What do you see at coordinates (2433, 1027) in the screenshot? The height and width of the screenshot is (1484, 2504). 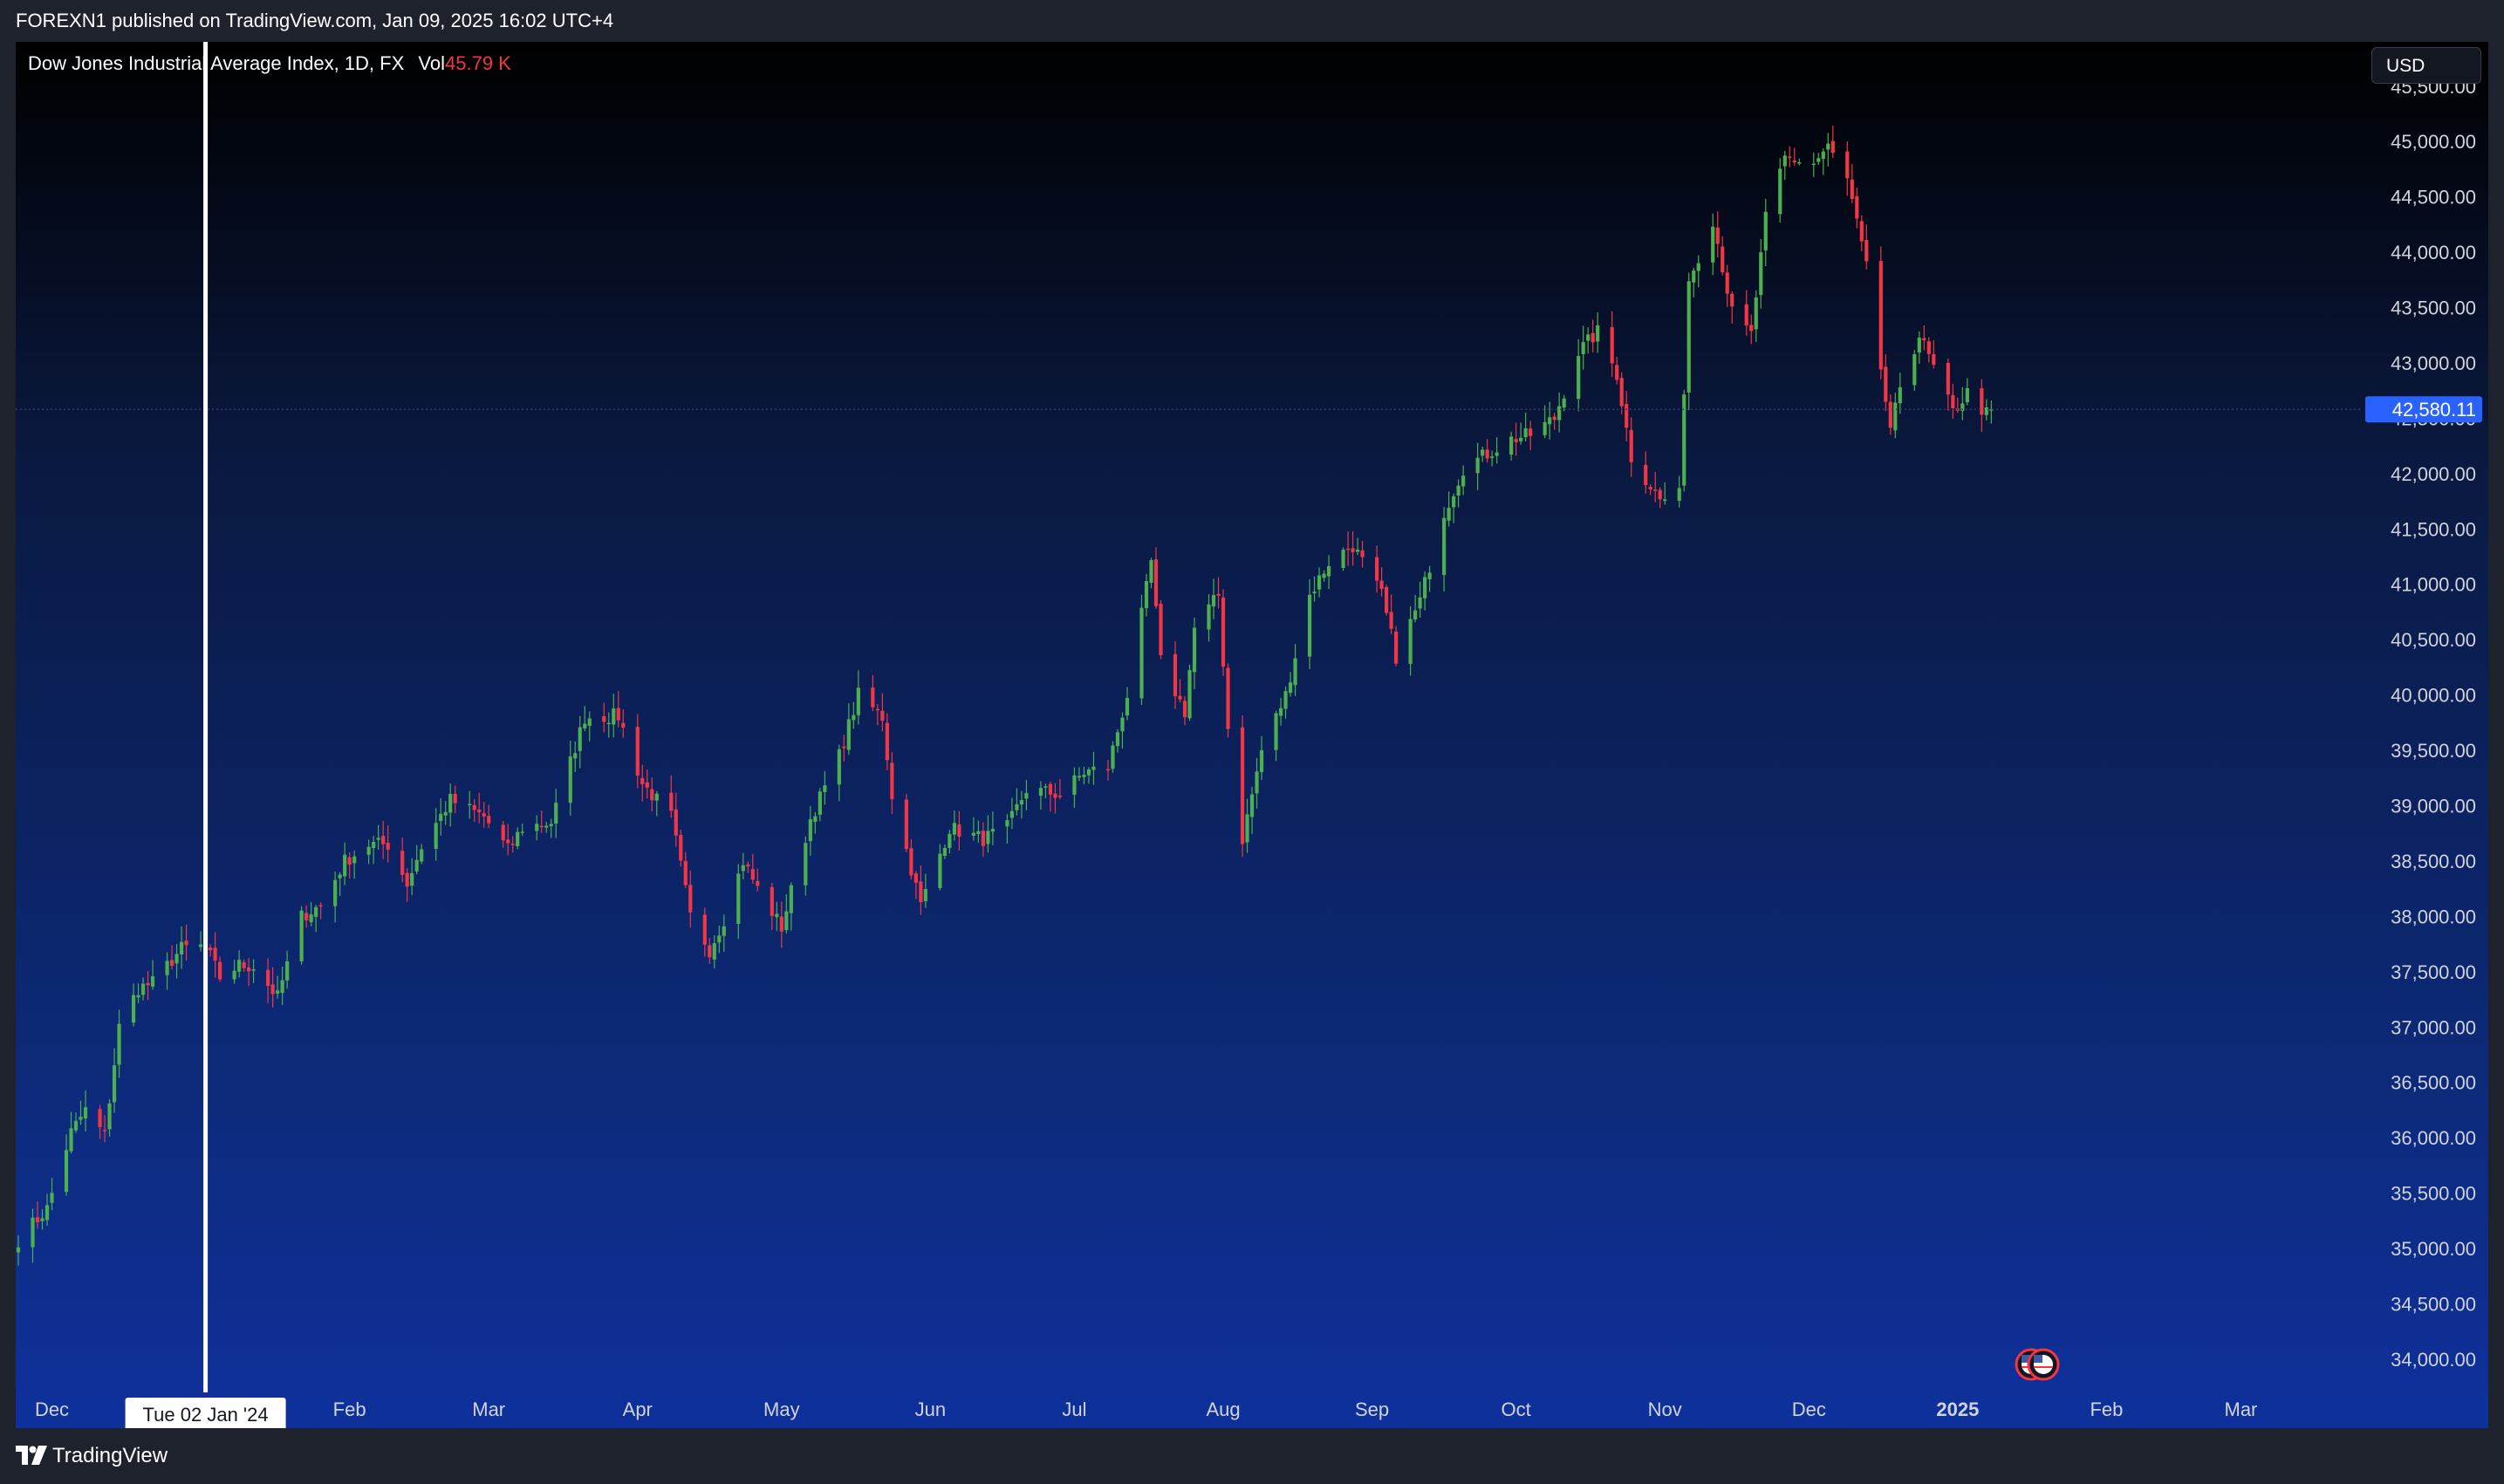 I see `y-tick-label: 37,000.00` at bounding box center [2433, 1027].